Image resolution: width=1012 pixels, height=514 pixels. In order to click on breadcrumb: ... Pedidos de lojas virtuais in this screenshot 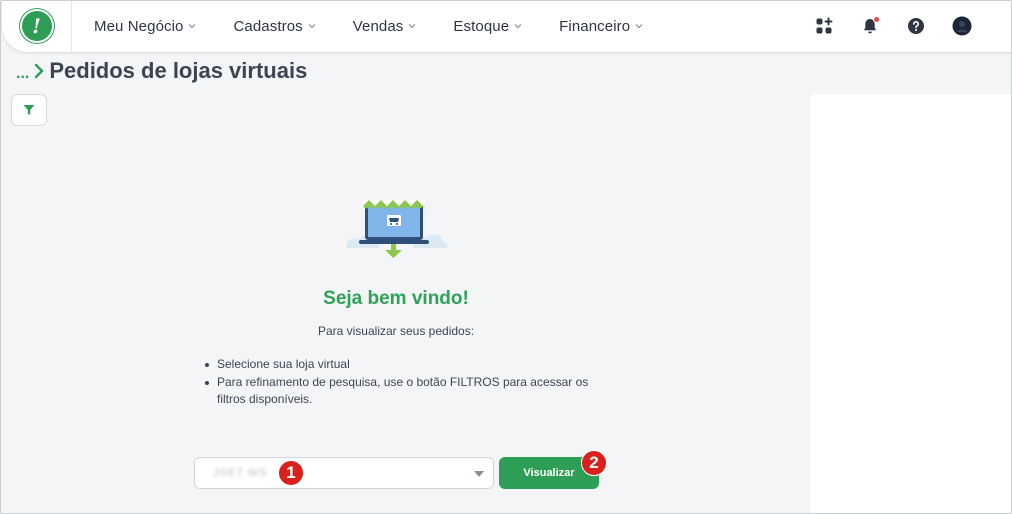, I will do `click(161, 71)`.